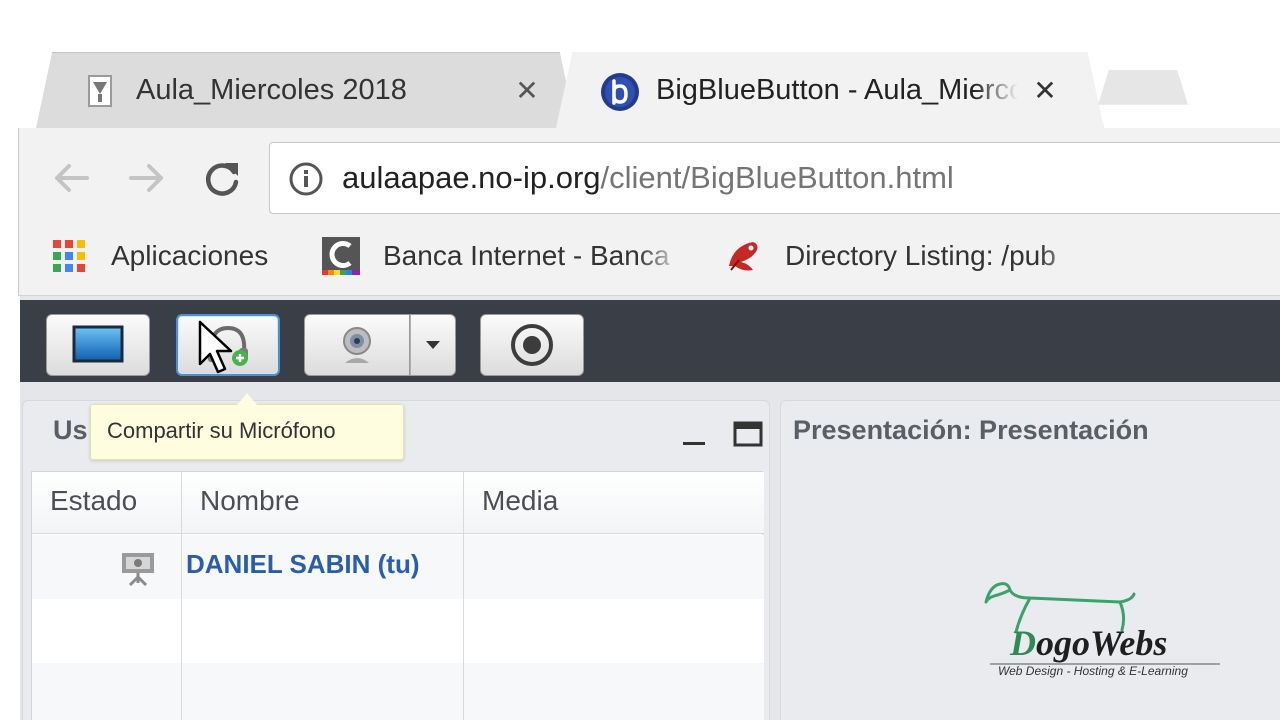 Image resolution: width=1280 pixels, height=720 pixels. I want to click on column-media: Media, so click(614, 596).